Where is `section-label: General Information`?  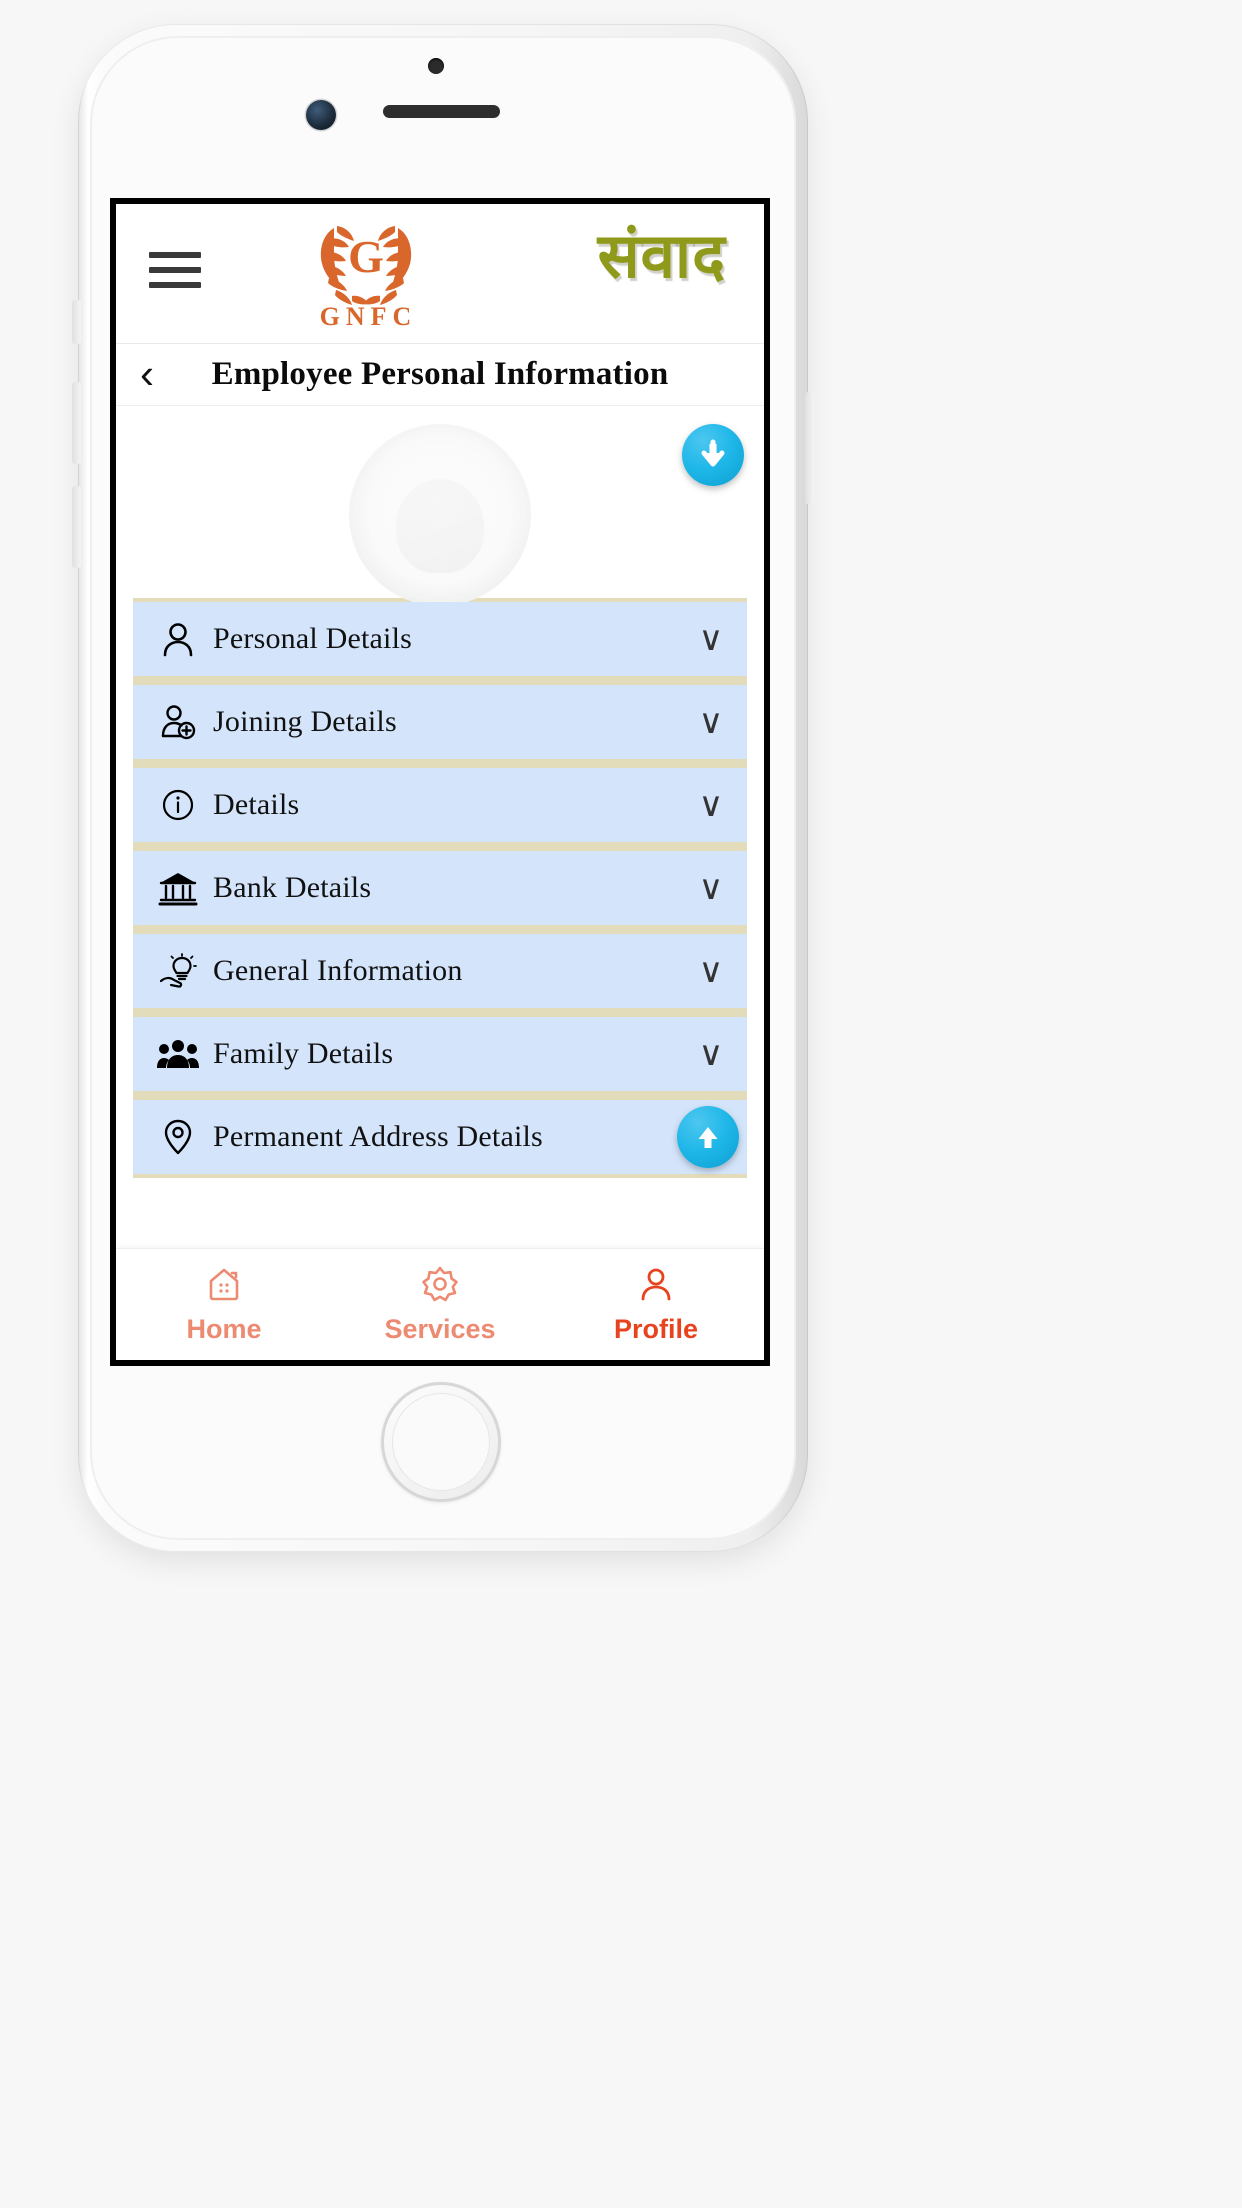
section-label: General Information is located at coordinates (338, 970).